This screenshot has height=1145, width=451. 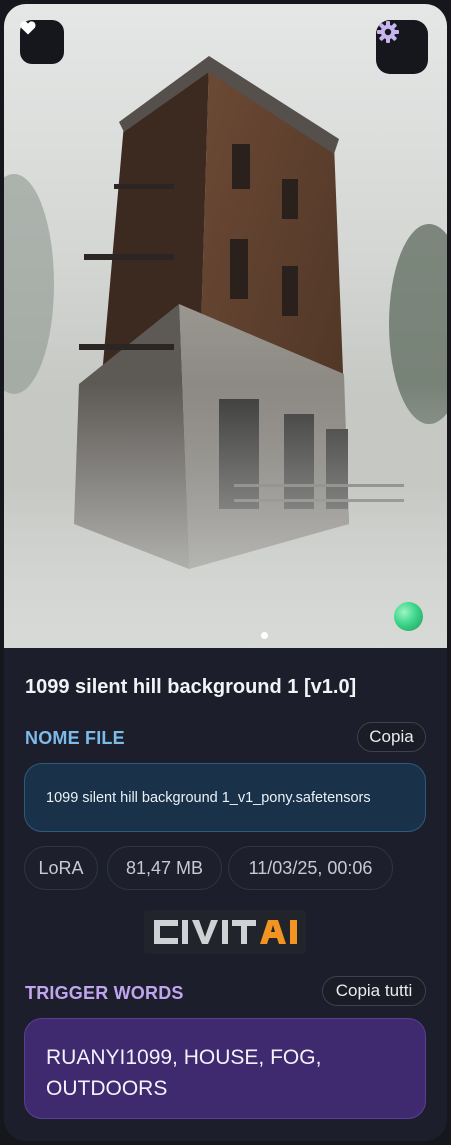 I want to click on gear-icon, so click(x=388, y=32).